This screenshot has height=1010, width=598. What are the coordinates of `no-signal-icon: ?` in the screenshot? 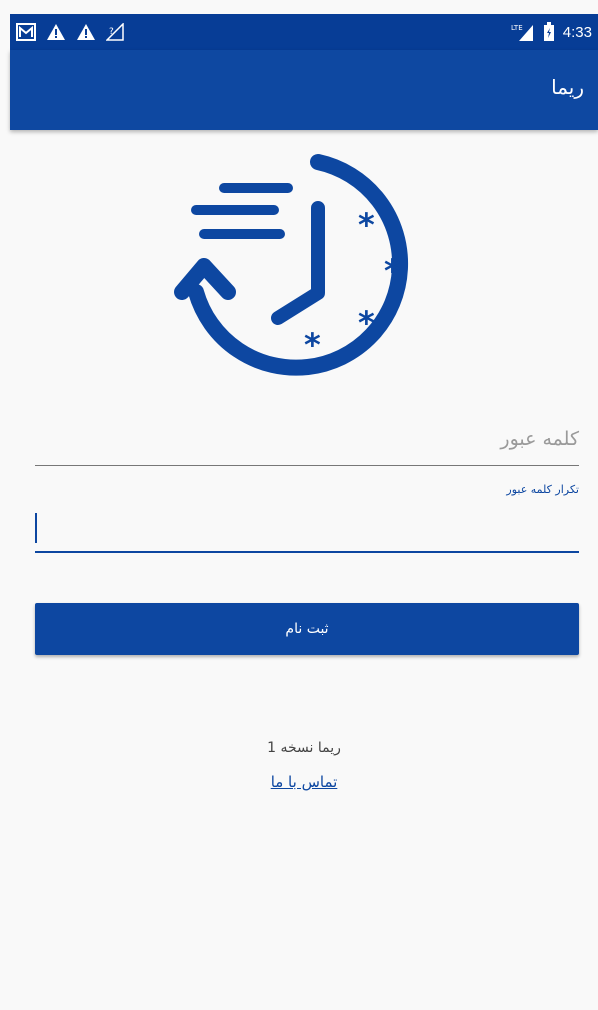 It's located at (115, 32).